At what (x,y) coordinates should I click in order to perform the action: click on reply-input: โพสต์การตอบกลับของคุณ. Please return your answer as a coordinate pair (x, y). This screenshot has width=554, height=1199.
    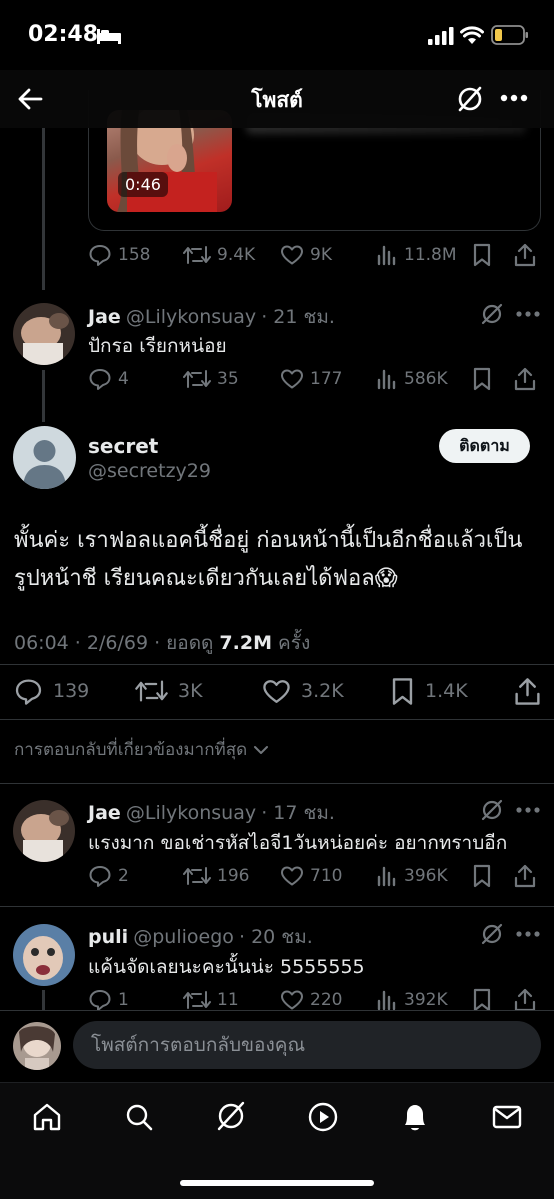
    Looking at the image, I should click on (307, 1045).